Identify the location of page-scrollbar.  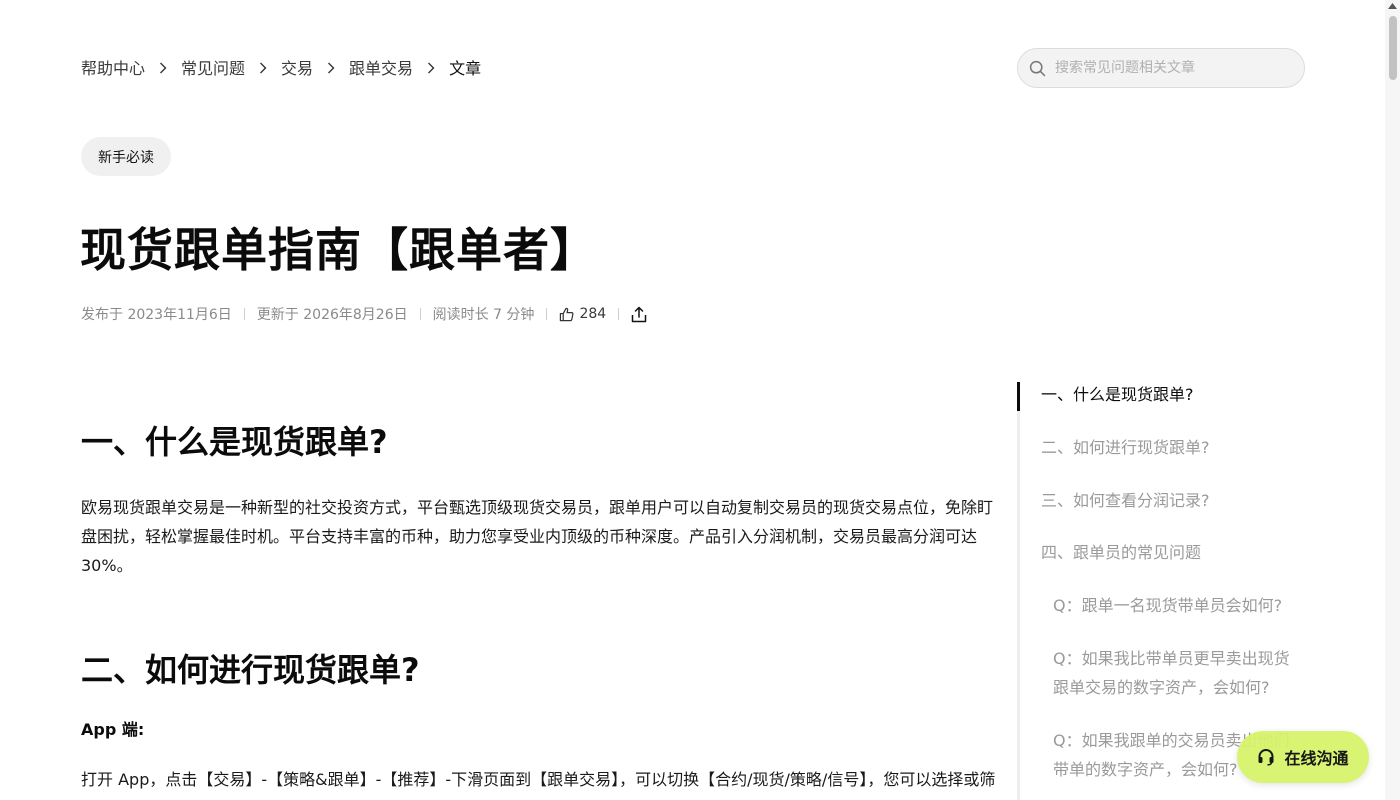
(1392, 400).